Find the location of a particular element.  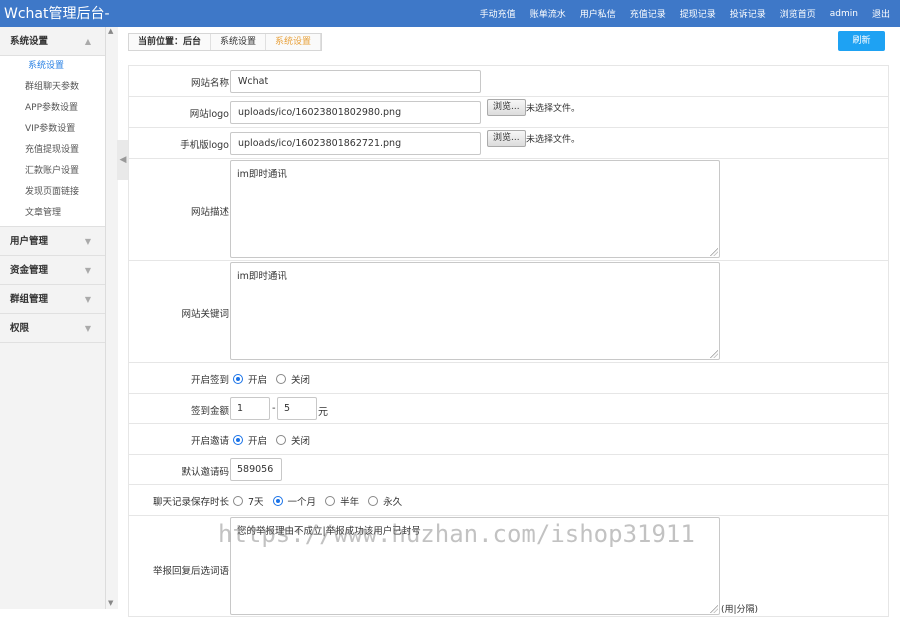

sidebar-section-label: 资金管理 is located at coordinates (29, 270).